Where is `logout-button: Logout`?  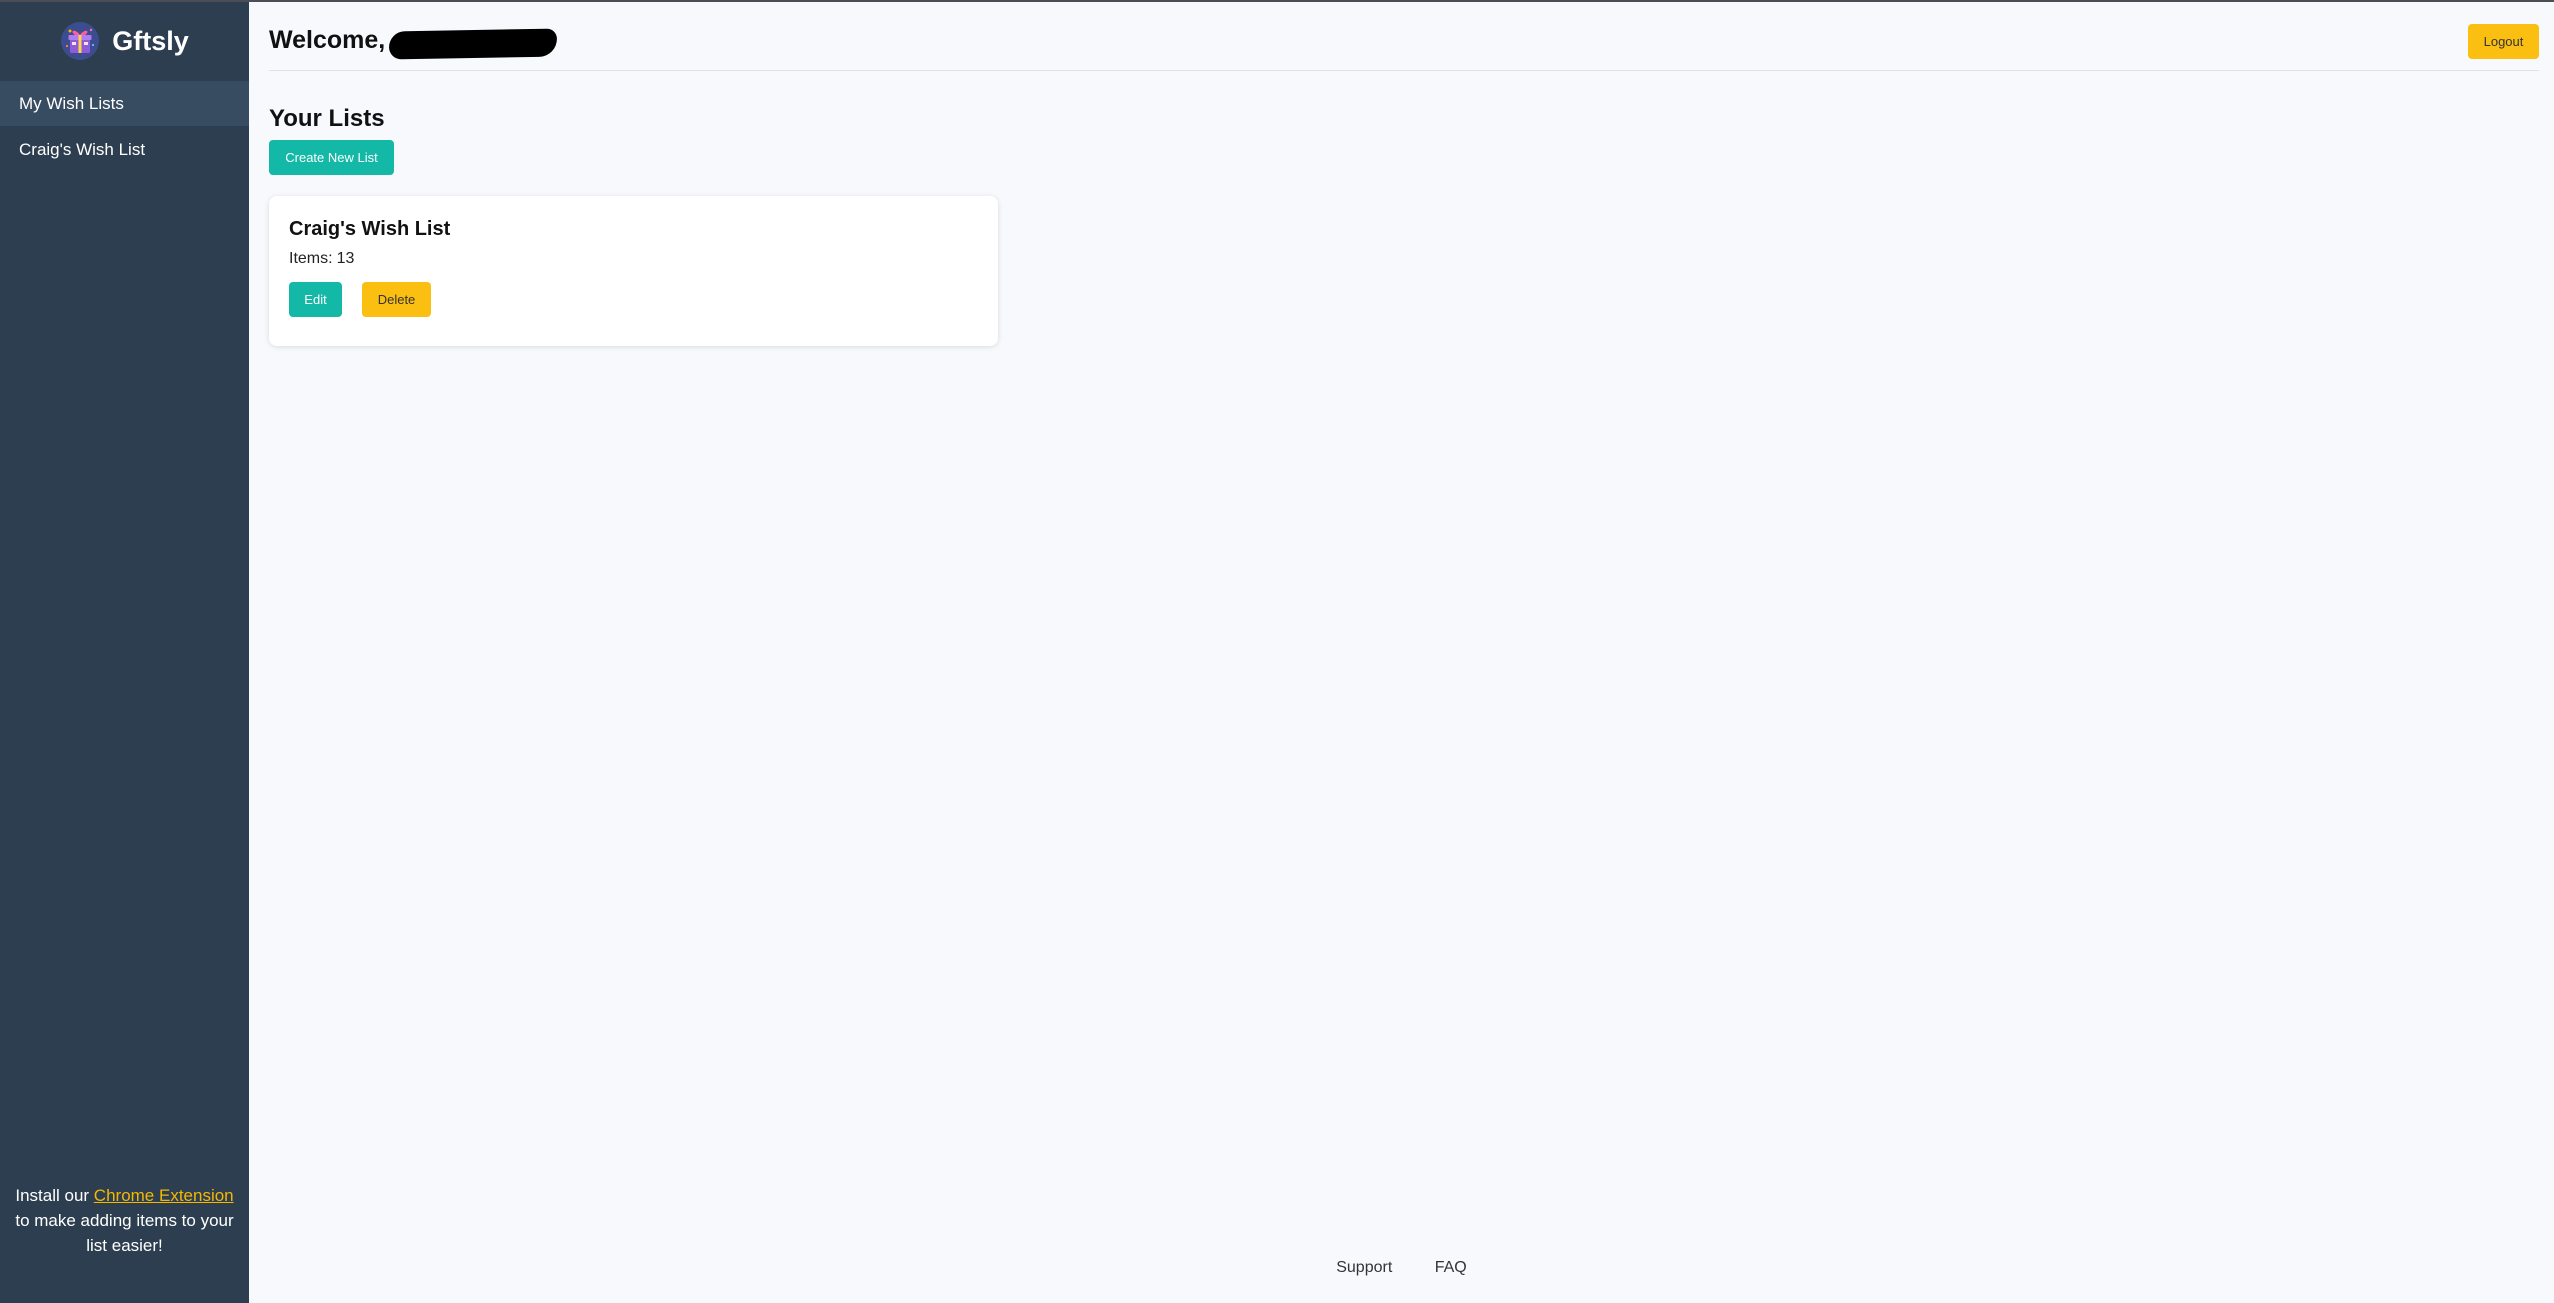
logout-button: Logout is located at coordinates (2503, 41).